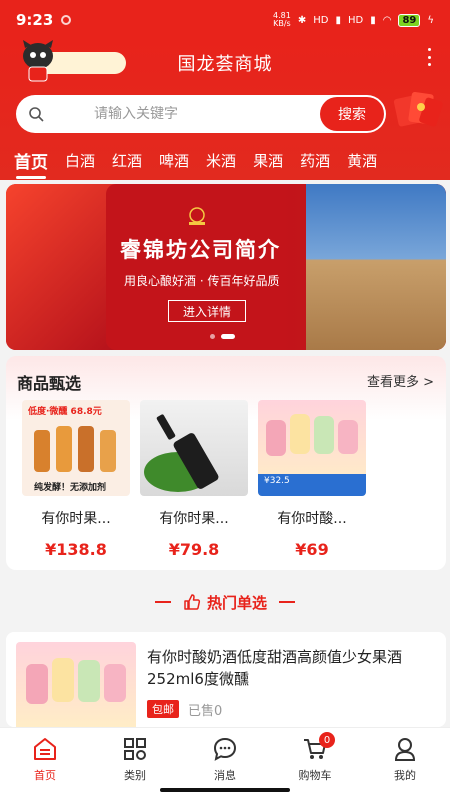 This screenshot has width=450, height=800. I want to click on bottle-illustration, so click(181, 453).